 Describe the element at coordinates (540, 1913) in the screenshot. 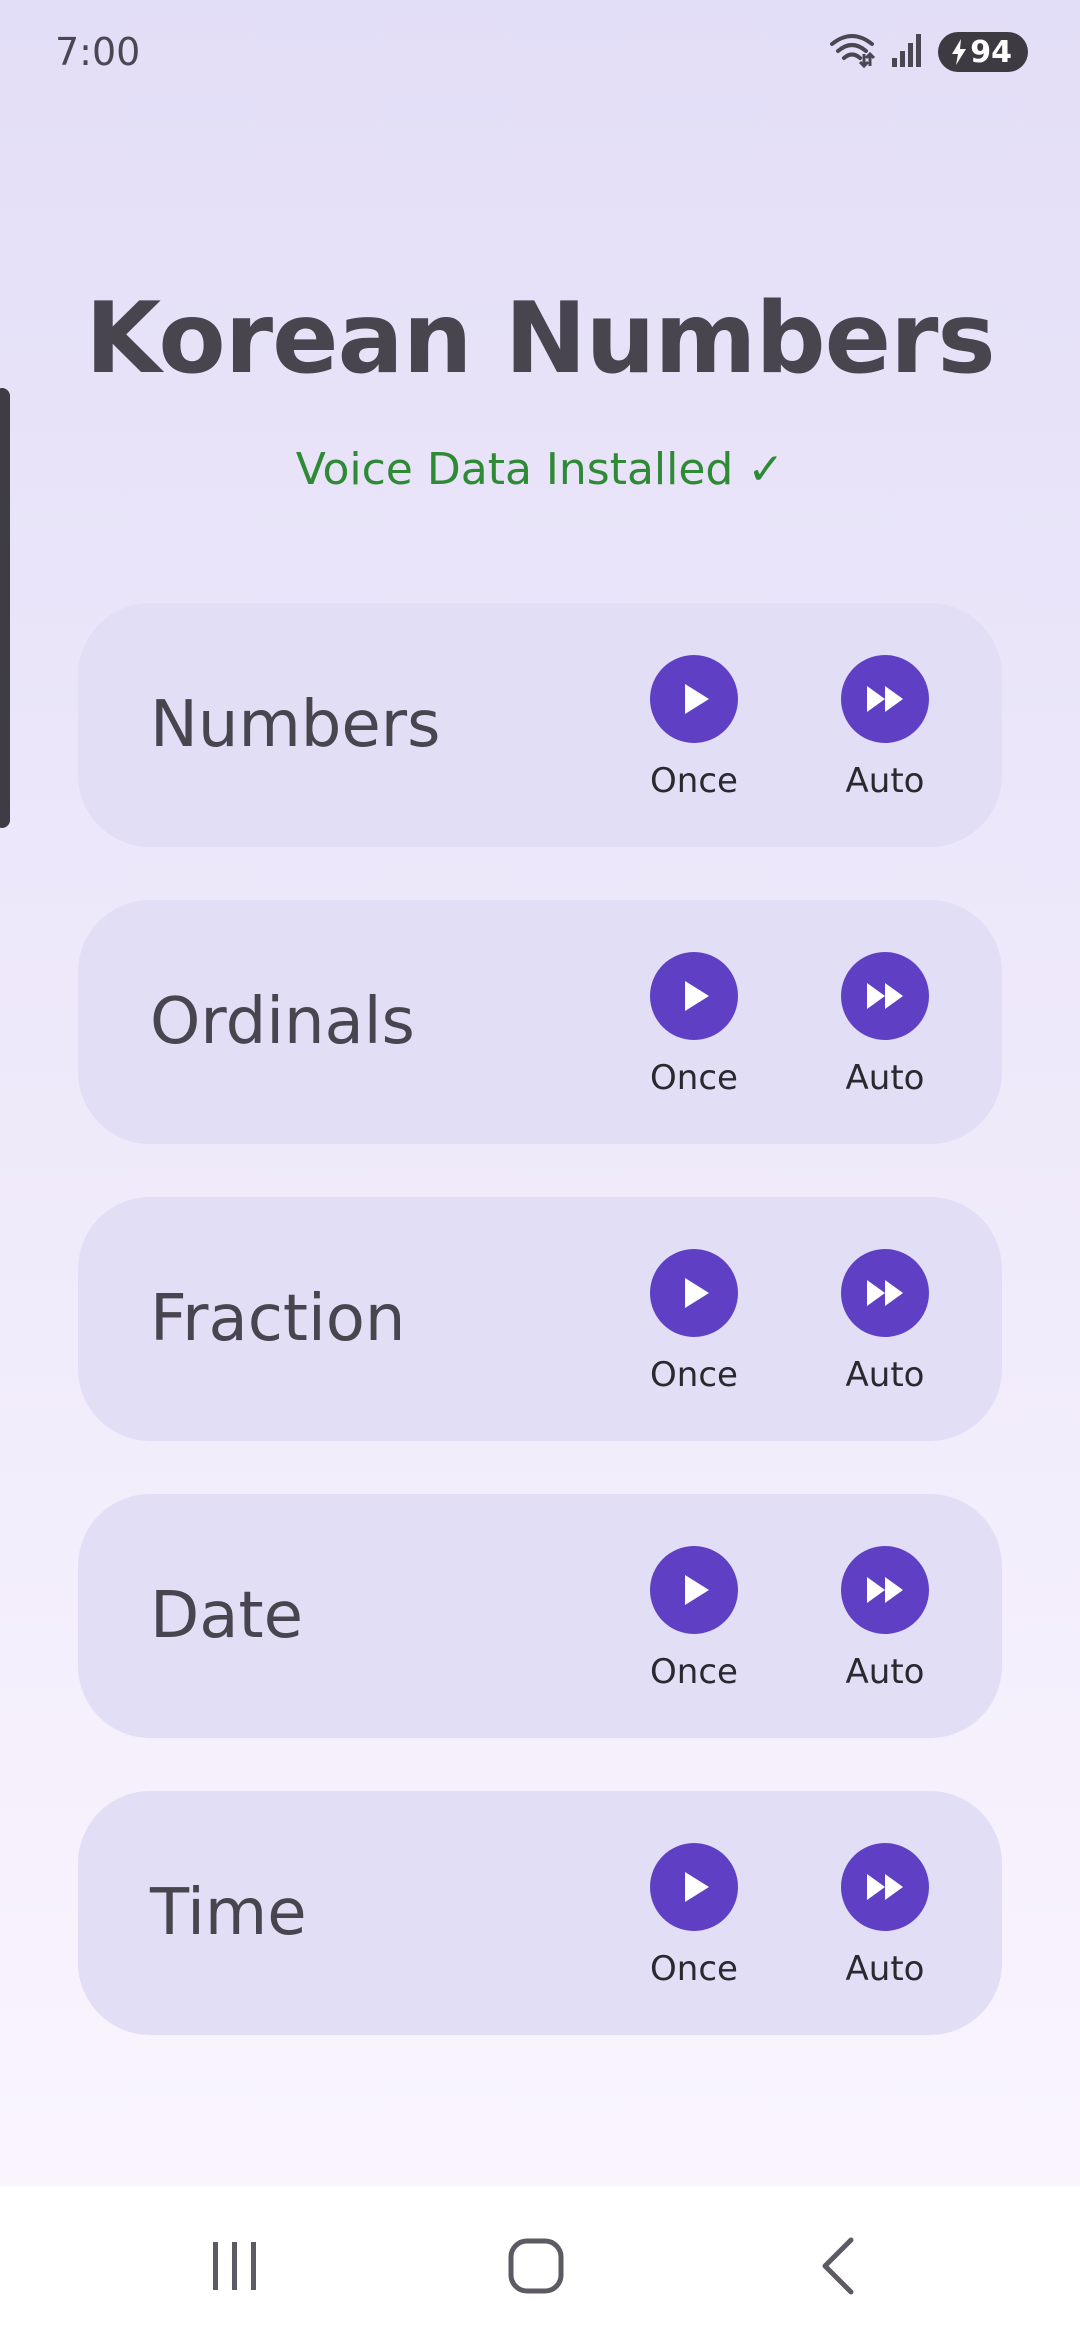

I see `category-card-time: Time Once Auto` at that location.